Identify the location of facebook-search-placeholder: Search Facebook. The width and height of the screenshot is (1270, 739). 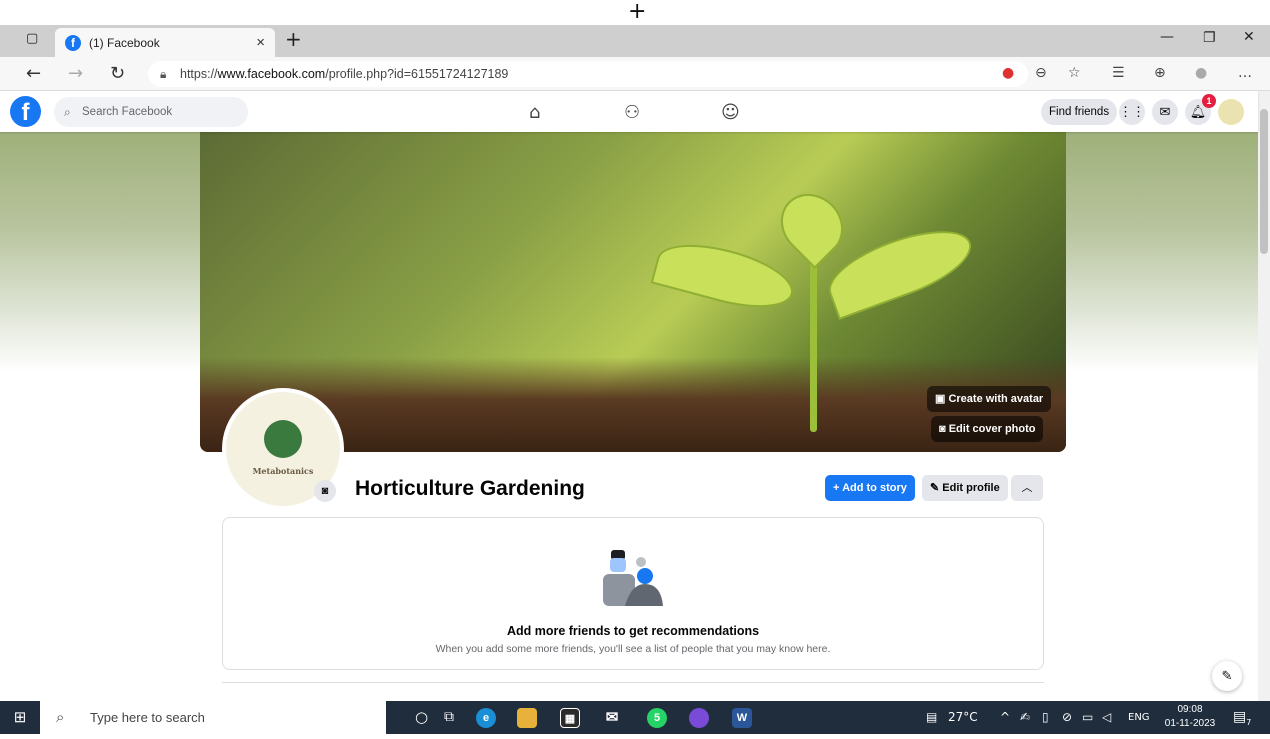
(127, 112).